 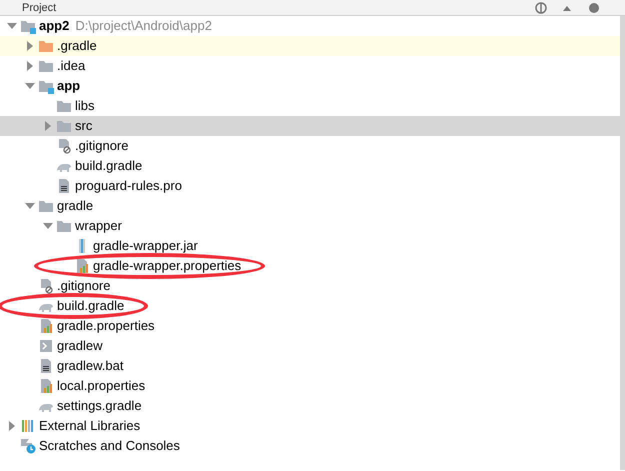 I want to click on item-label: gradle-wrapper.jar, so click(x=145, y=246).